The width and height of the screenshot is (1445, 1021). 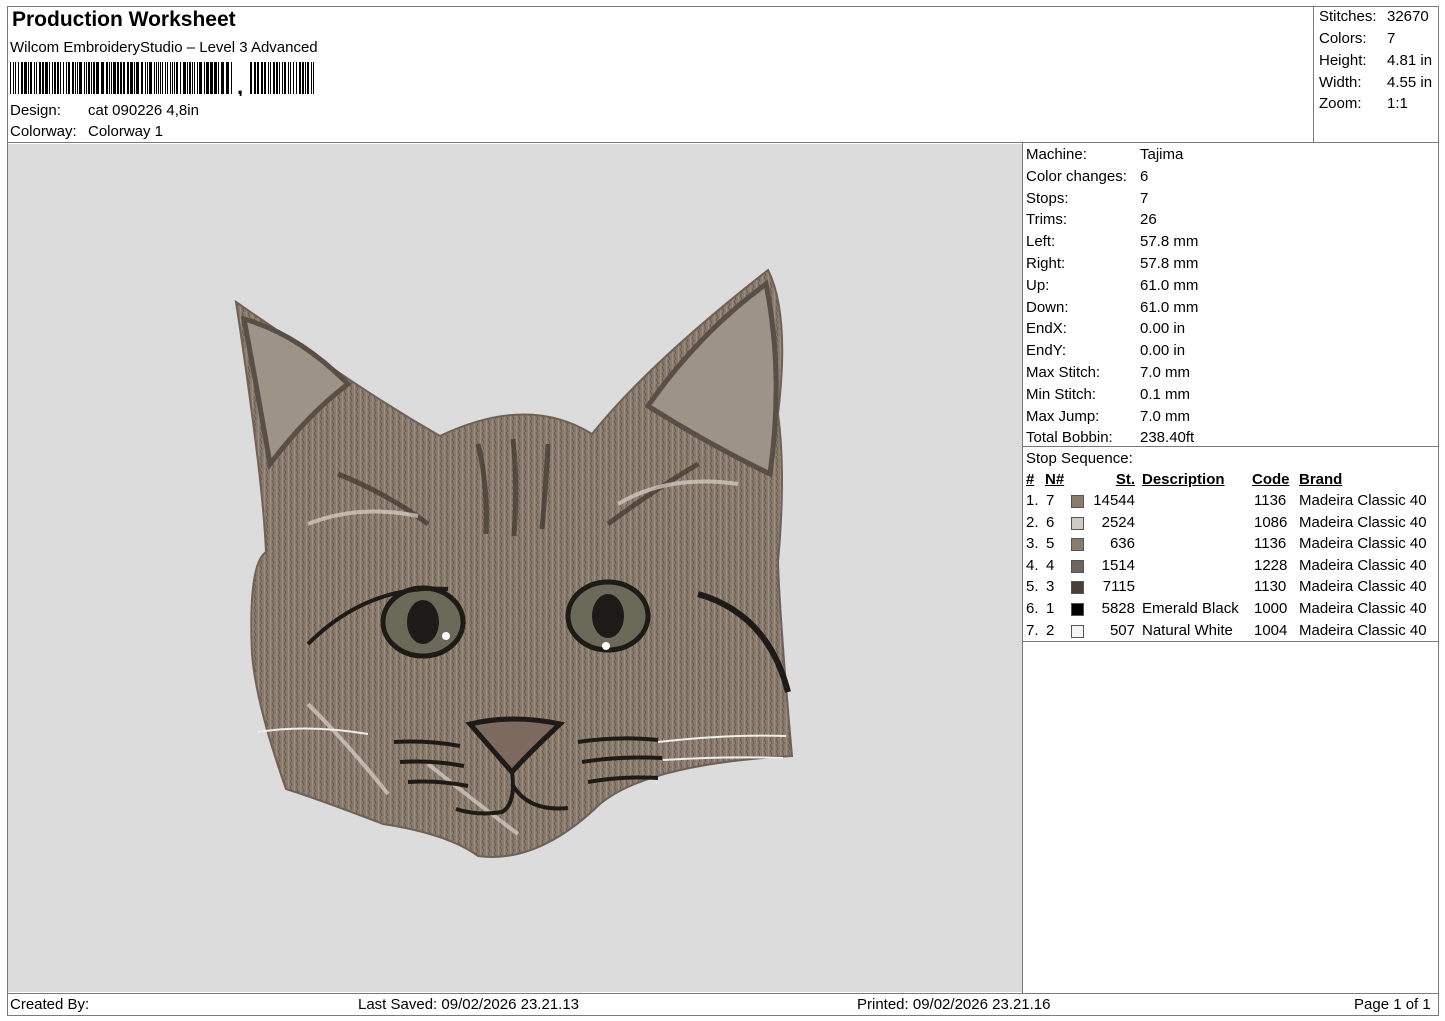 I want to click on stop-row-number: 3., so click(x=1032, y=543).